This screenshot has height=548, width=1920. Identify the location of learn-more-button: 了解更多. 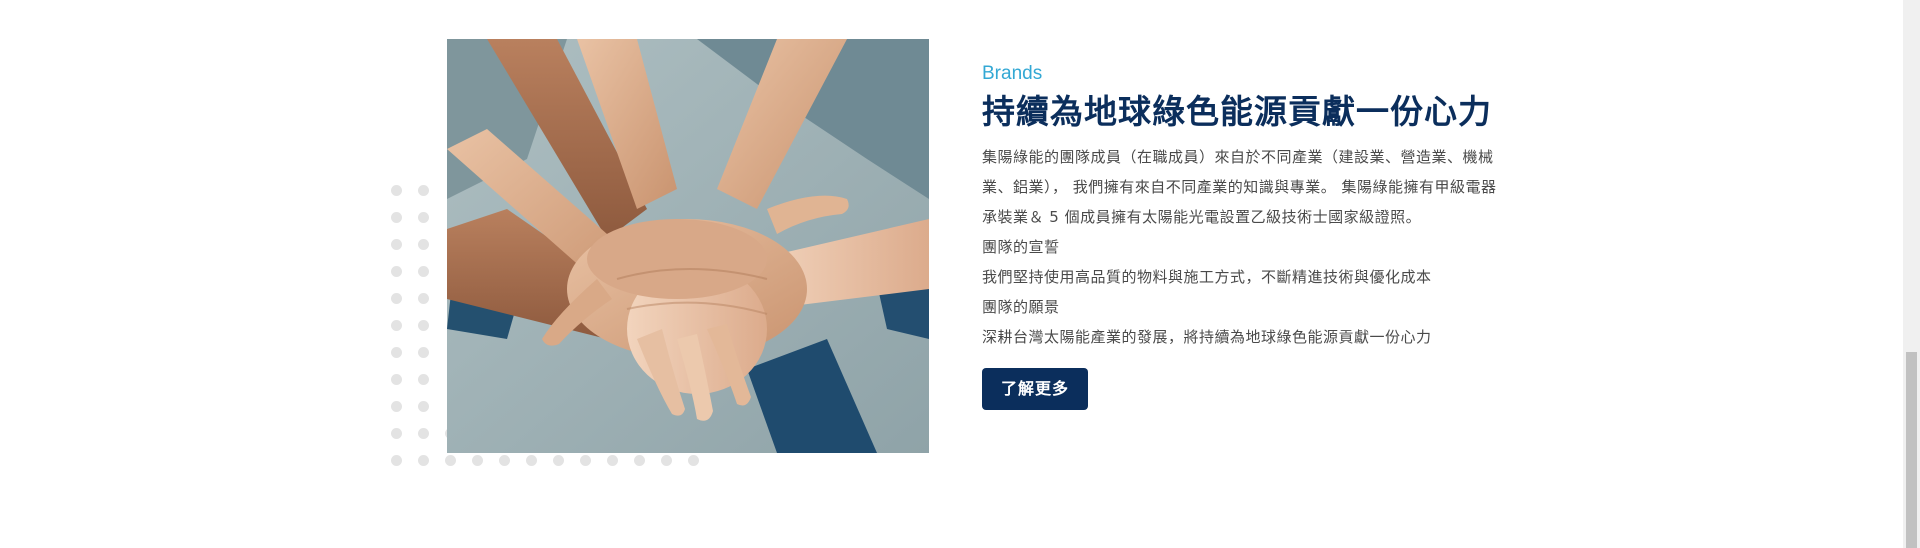
(1035, 389).